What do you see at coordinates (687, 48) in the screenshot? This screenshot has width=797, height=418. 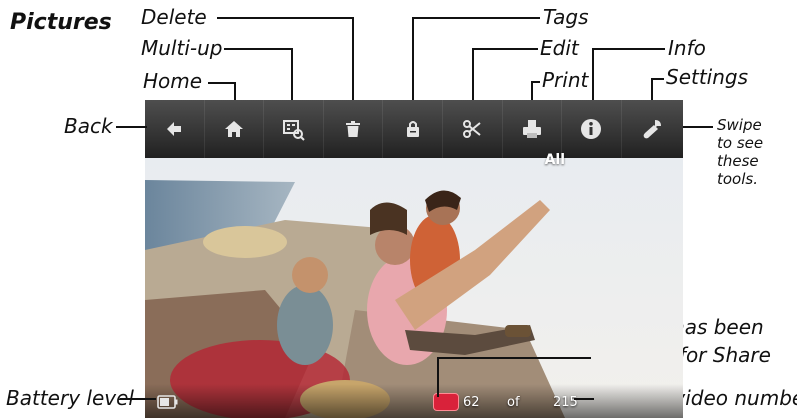 I see `callout-info: Info` at bounding box center [687, 48].